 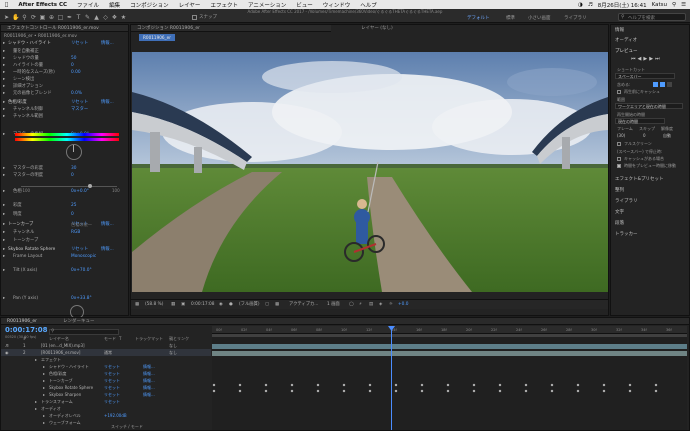 What do you see at coordinates (64, 205) in the screenshot?
I see `effect-row: 彩度 ▸ 25` at bounding box center [64, 205].